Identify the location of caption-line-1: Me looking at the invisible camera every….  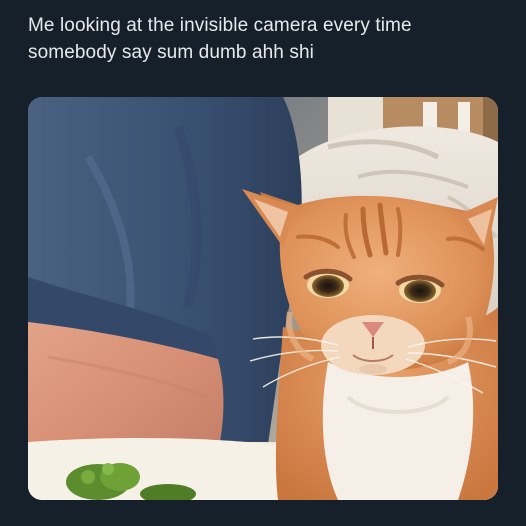
(220, 25).